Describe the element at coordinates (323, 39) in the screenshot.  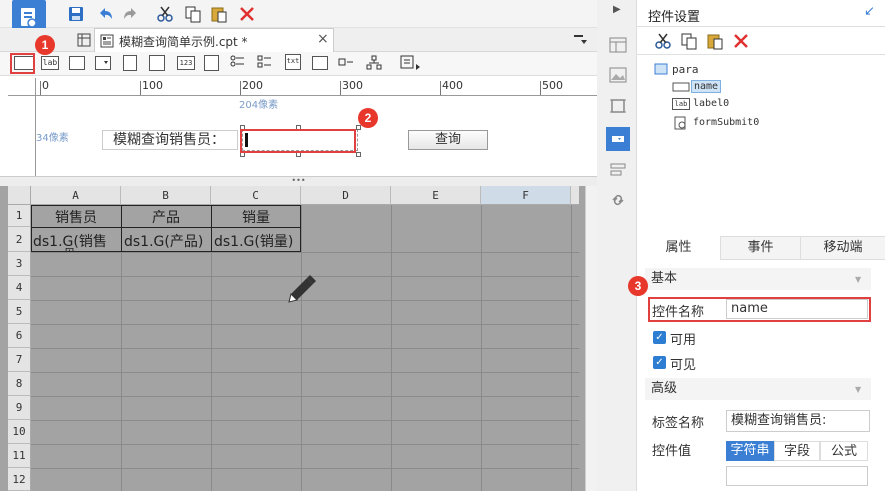
I see `tab-close-icon: ×` at that location.